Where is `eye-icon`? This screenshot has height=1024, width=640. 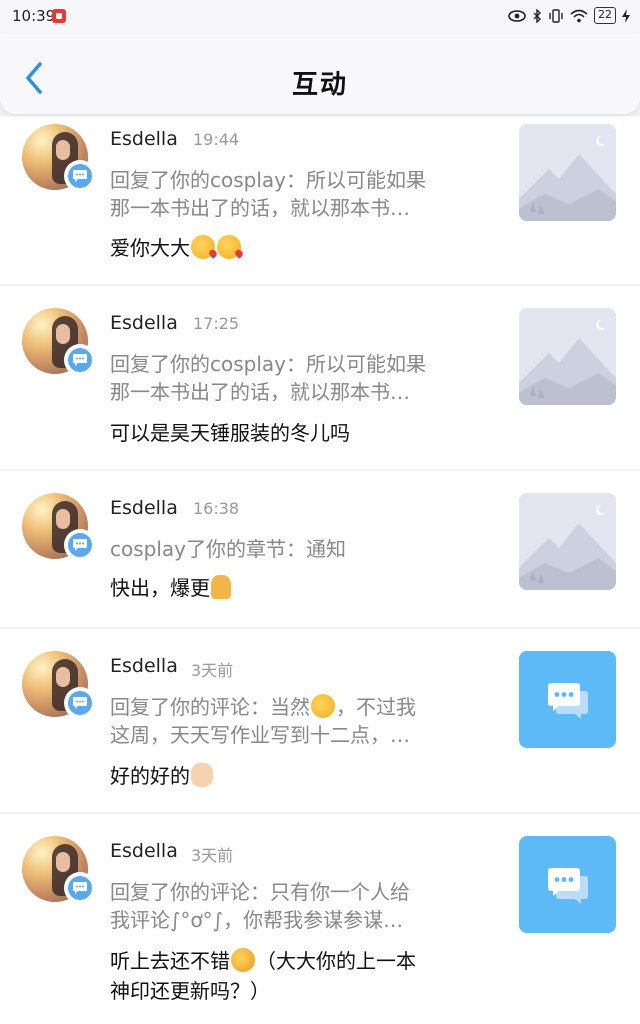
eye-icon is located at coordinates (517, 15).